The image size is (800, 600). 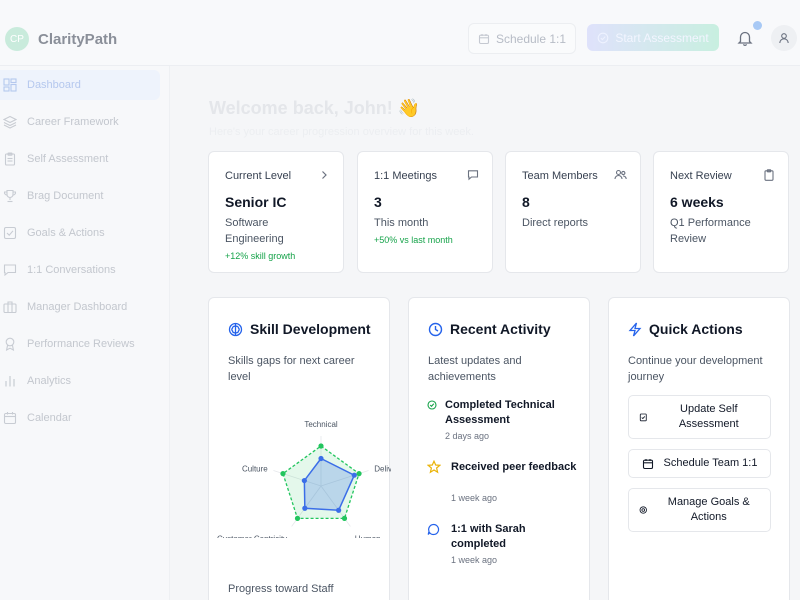 I want to click on sidebar-item-label: Performance Reviews, so click(x=81, y=344).